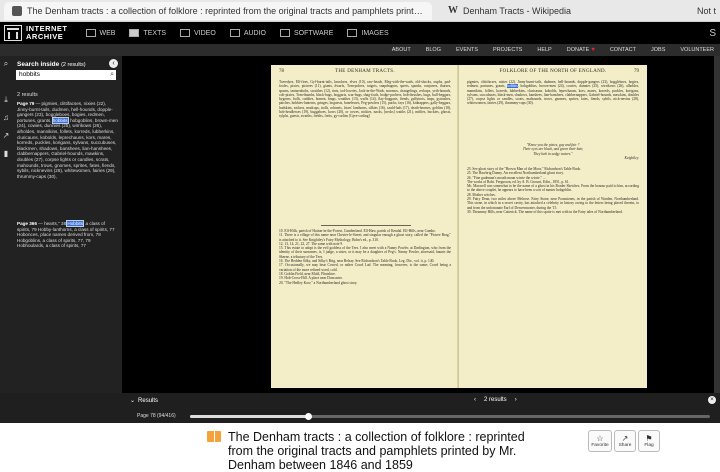 This screenshot has width=720, height=472. What do you see at coordinates (284, 33) in the screenshot?
I see `floppy-icon` at bounding box center [284, 33].